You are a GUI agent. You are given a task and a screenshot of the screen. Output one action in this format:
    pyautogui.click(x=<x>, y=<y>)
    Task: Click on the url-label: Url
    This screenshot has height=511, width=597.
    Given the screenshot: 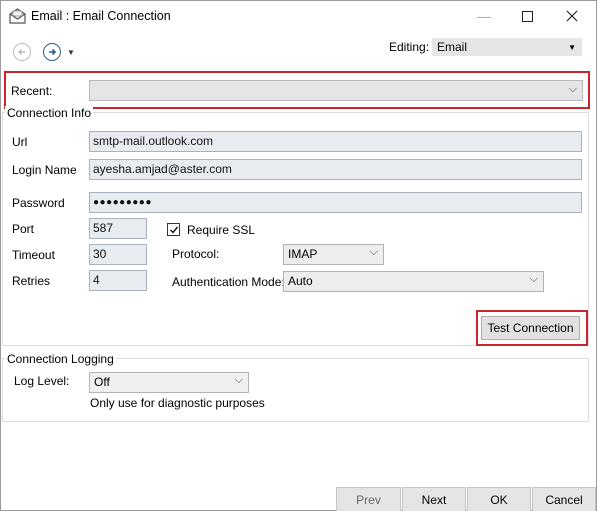 What is the action you would take?
    pyautogui.click(x=20, y=142)
    